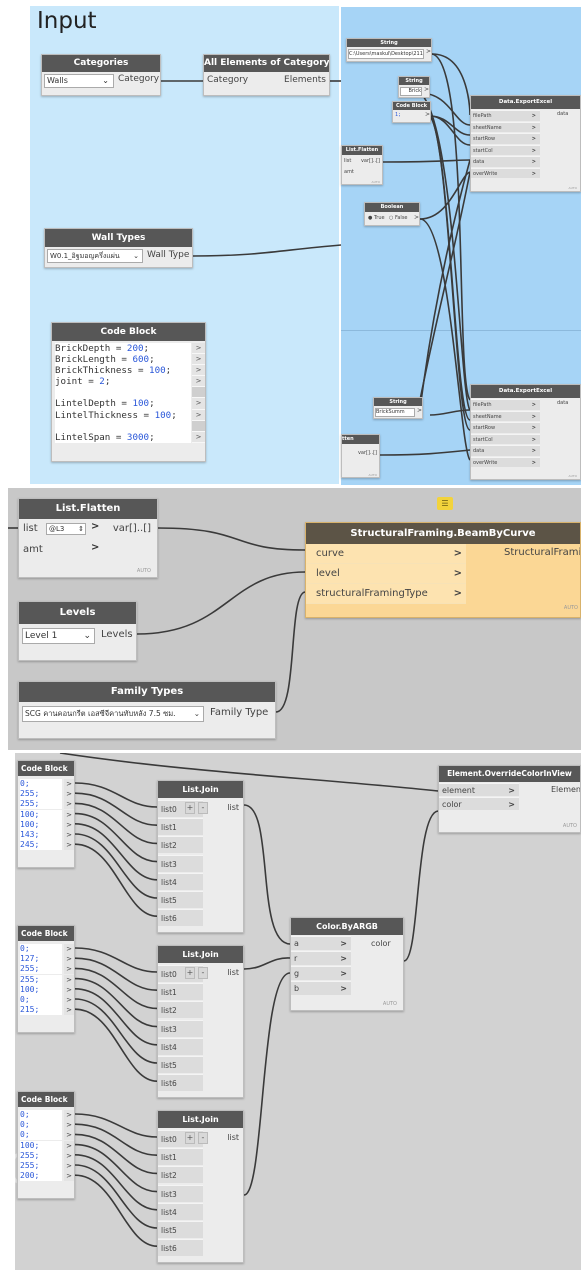  What do you see at coordinates (395, 412) in the screenshot?
I see `string-summ-input: BrickSumm` at bounding box center [395, 412].